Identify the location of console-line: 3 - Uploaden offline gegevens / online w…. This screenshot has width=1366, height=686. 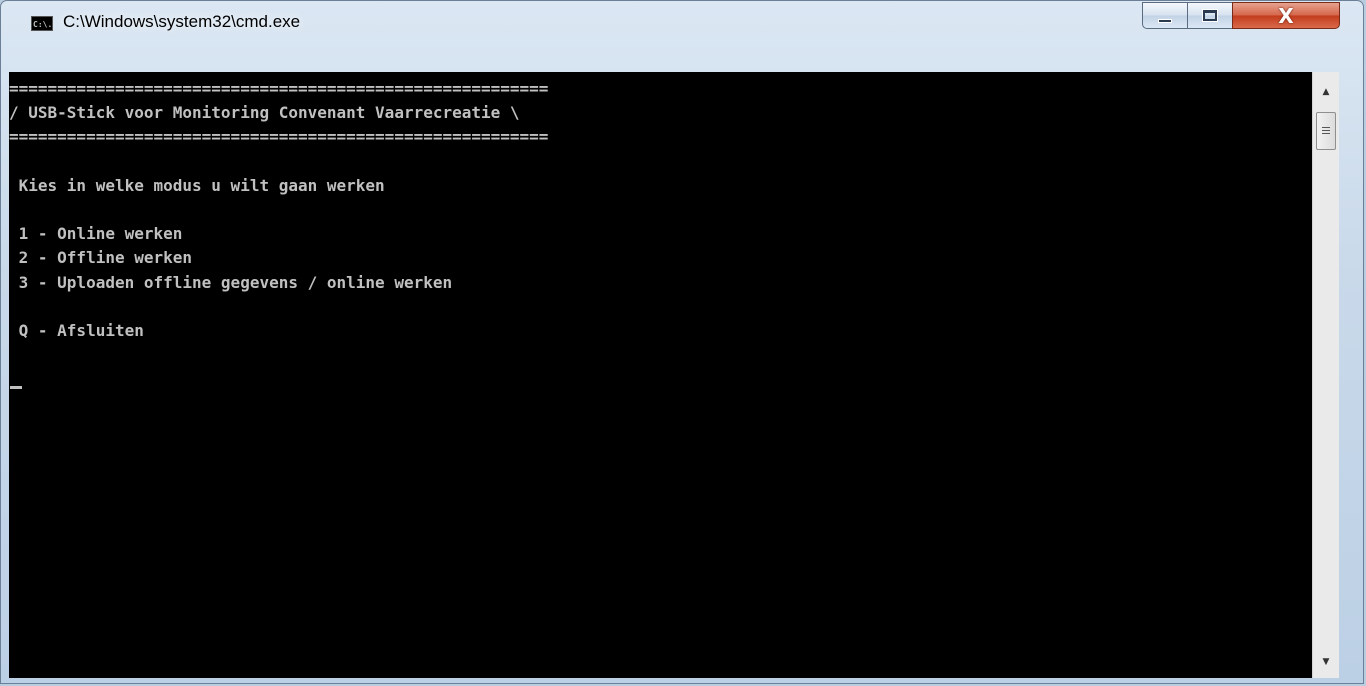
(231, 282).